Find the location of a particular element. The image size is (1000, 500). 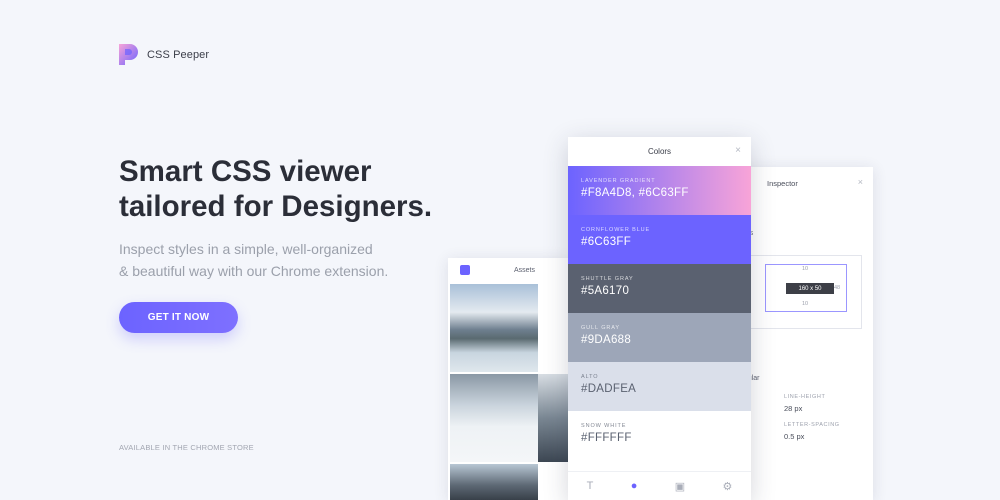

swatch-code: #F8A4D8, #6C63FF is located at coordinates (635, 193).